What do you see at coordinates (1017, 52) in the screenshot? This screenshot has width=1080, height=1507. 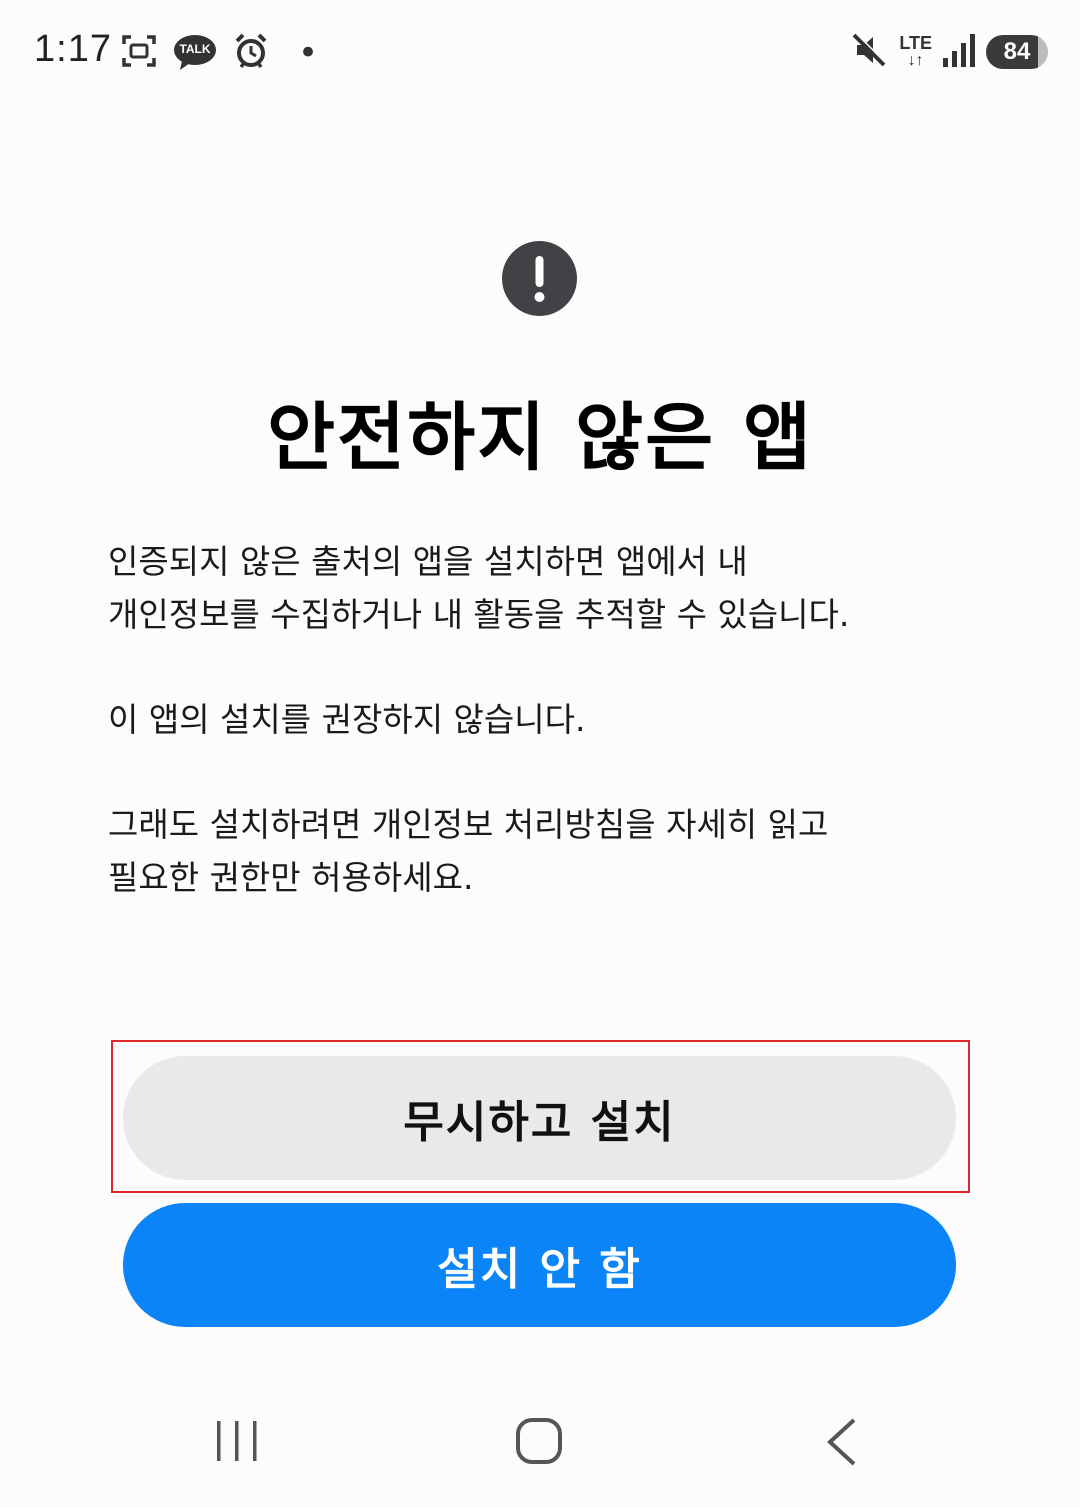 I see `battery-indicator: 84` at bounding box center [1017, 52].